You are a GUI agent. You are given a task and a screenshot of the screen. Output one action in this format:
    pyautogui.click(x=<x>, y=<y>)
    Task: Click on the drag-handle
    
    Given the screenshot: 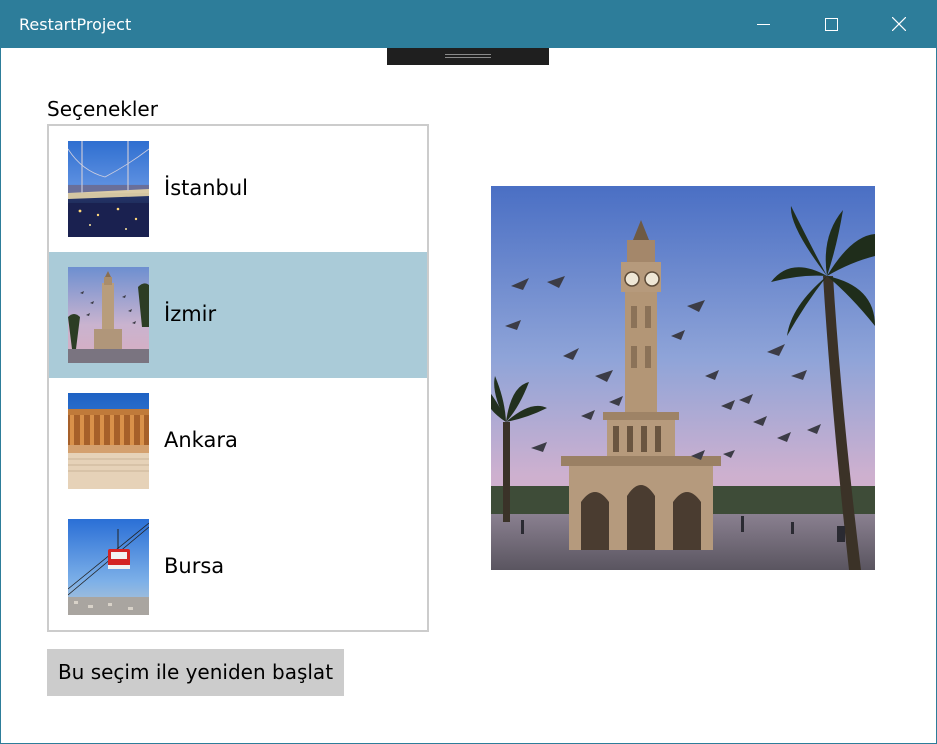 What is the action you would take?
    pyautogui.click(x=468, y=56)
    